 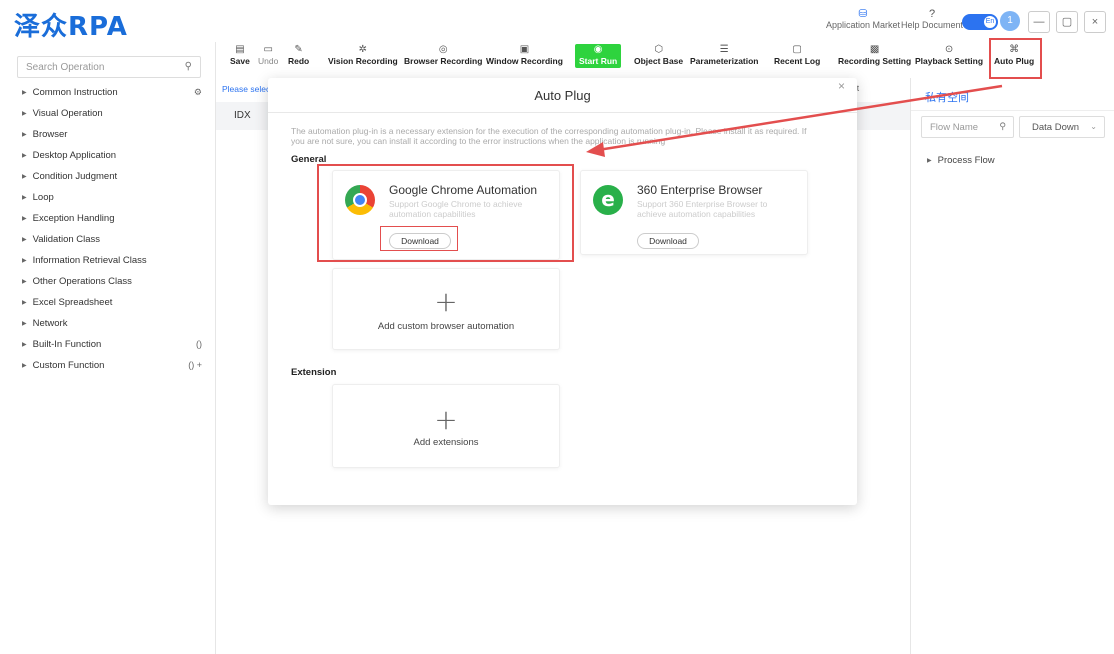 What do you see at coordinates (794, 120) in the screenshot?
I see `annotation-arrow` at bounding box center [794, 120].